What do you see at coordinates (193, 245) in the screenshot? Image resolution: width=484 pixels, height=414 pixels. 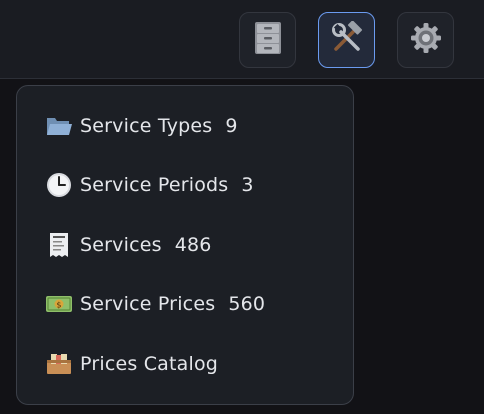 I see `menu-item-count: 486` at bounding box center [193, 245].